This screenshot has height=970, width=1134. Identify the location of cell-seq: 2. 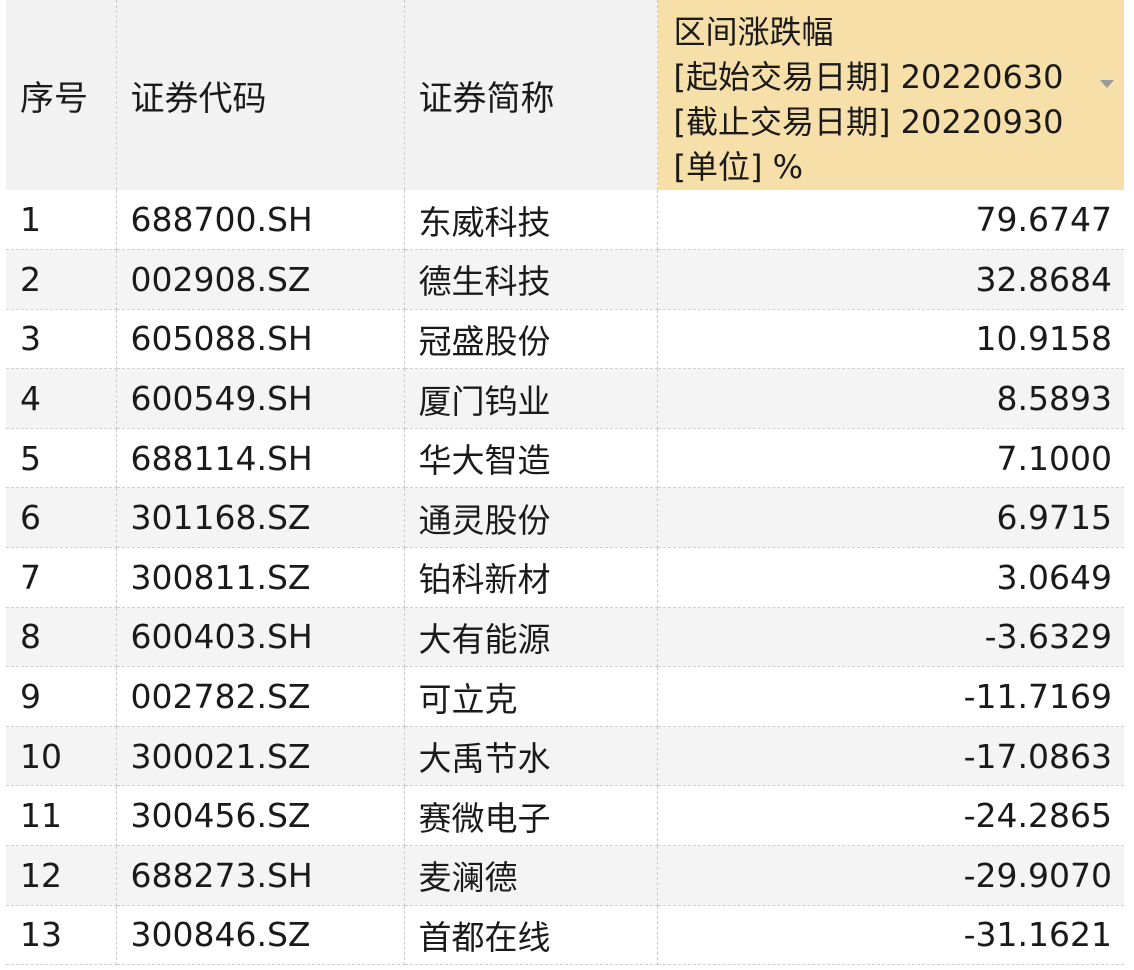
(61, 279).